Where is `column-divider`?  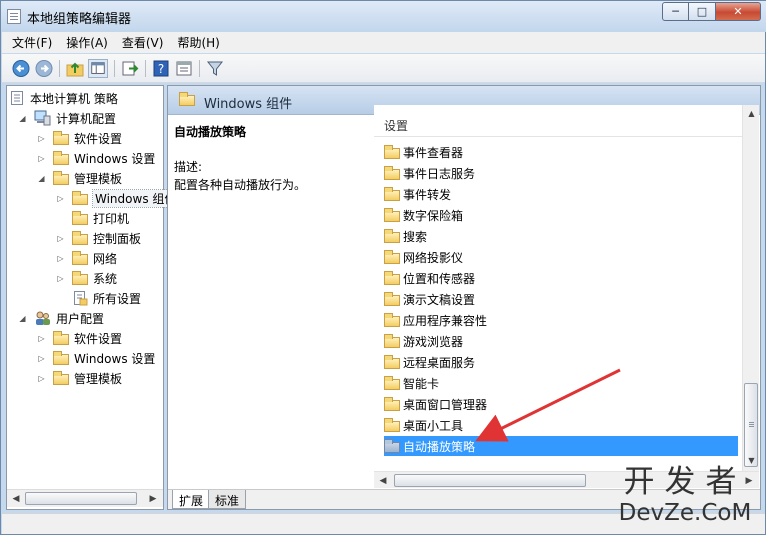
column-divider is located at coordinates (558, 136).